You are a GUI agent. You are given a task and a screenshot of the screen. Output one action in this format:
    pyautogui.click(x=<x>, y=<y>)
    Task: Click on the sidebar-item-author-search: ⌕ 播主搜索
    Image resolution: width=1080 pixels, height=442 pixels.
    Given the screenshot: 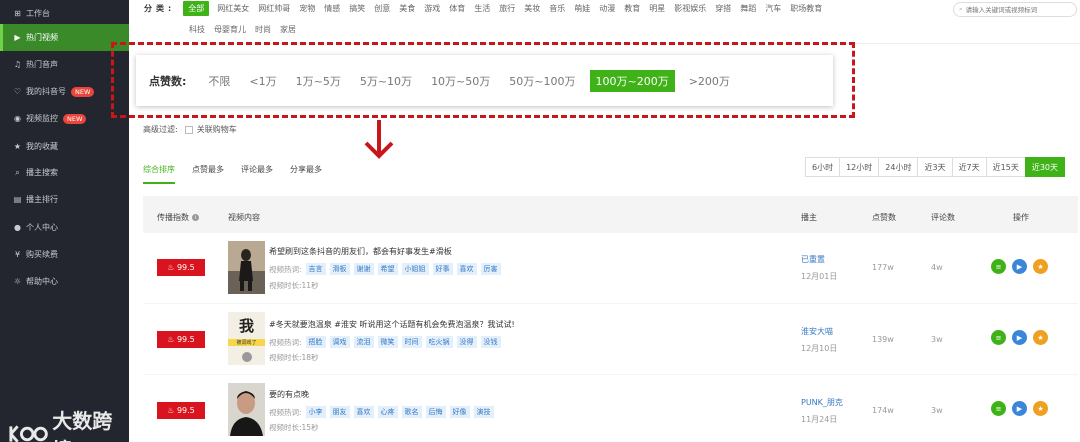 What is the action you would take?
    pyautogui.click(x=64, y=172)
    